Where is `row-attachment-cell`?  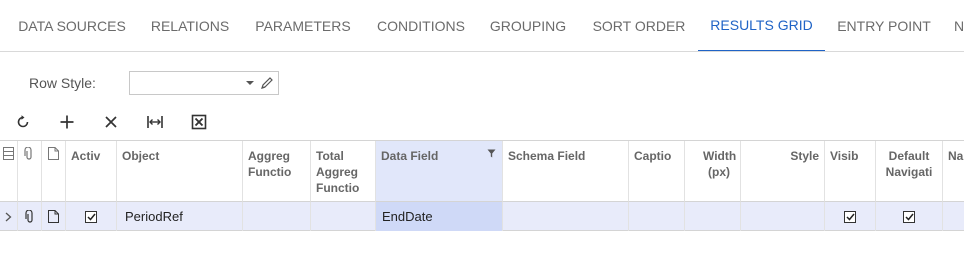 row-attachment-cell is located at coordinates (30, 216).